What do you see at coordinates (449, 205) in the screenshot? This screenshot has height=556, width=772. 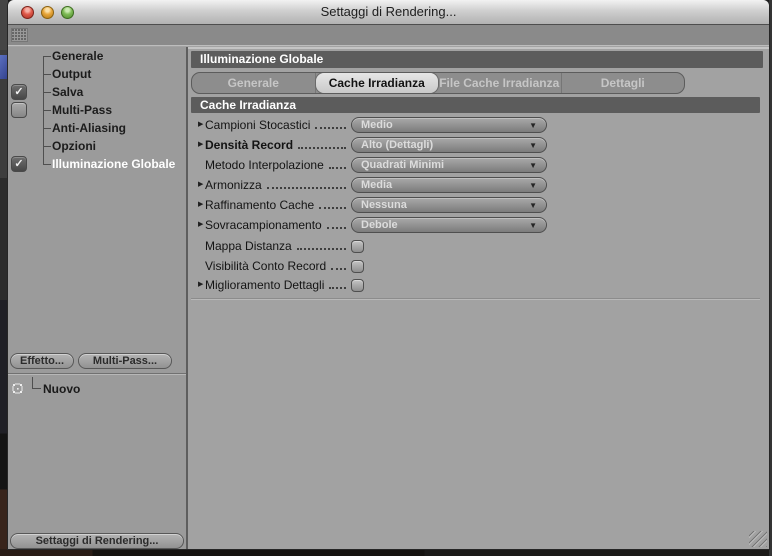 I see `raffinamento-cache-dropdown: Nessuna ▼` at bounding box center [449, 205].